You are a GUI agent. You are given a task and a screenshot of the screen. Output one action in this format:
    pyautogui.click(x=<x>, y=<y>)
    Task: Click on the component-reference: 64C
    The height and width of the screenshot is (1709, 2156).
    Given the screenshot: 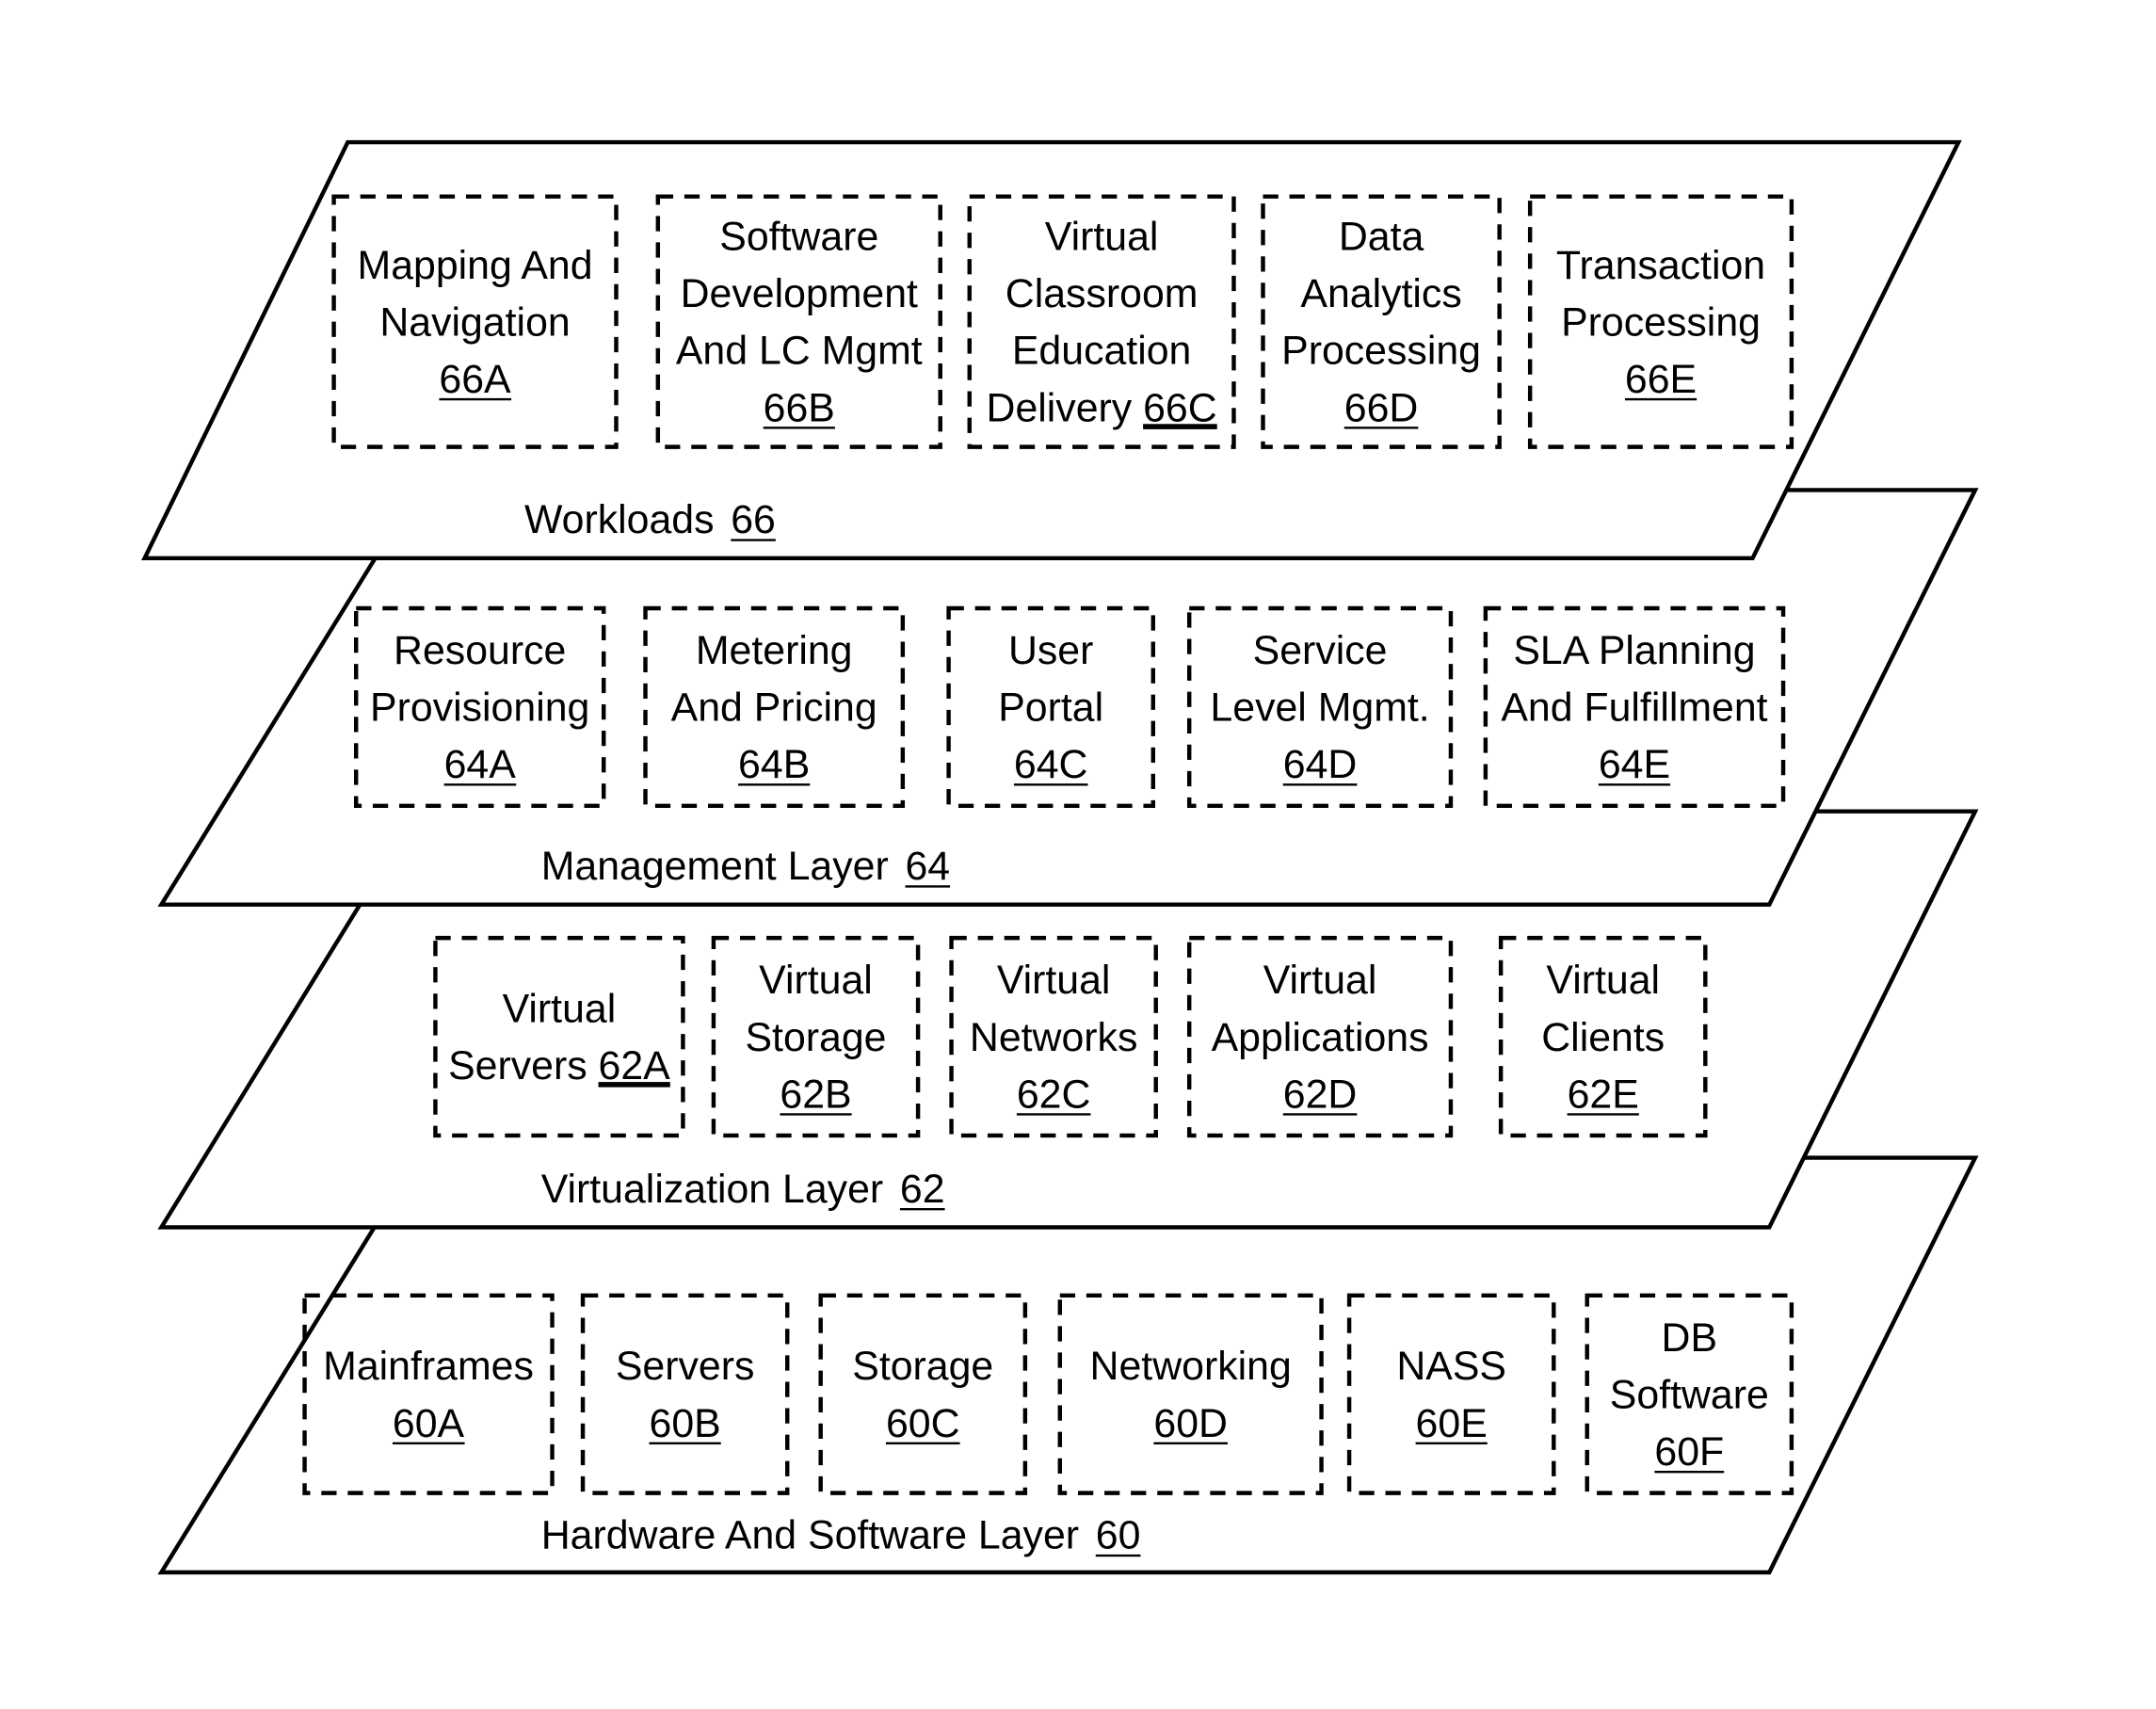 What is the action you would take?
    pyautogui.click(x=1051, y=764)
    